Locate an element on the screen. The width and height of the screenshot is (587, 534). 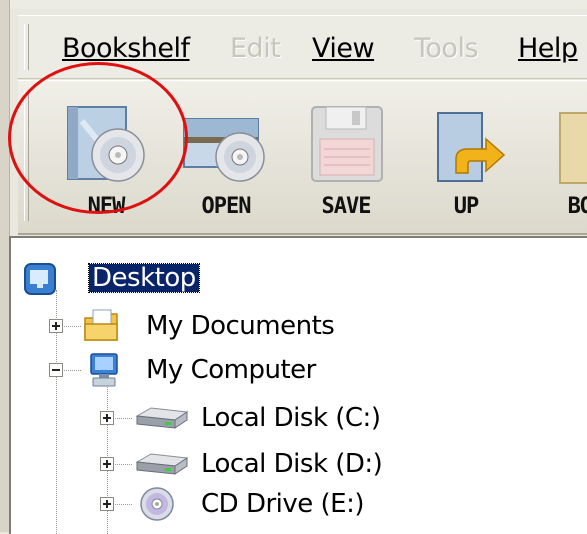
up-button: UP is located at coordinates (466, 159).